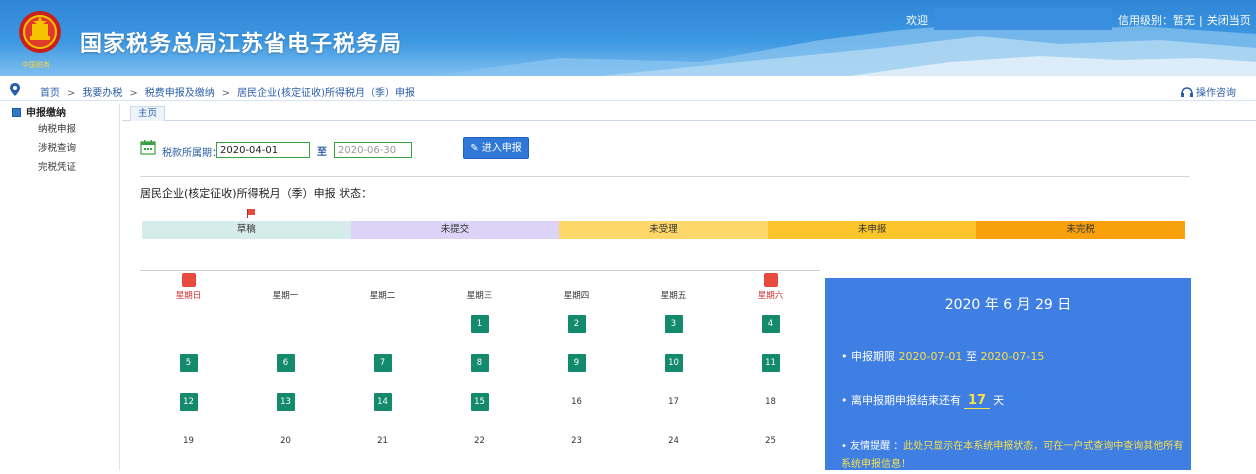 This screenshot has height=474, width=1256. I want to click on remaining-days-line: • 离申报期申报结束还有 17 天, so click(923, 401).